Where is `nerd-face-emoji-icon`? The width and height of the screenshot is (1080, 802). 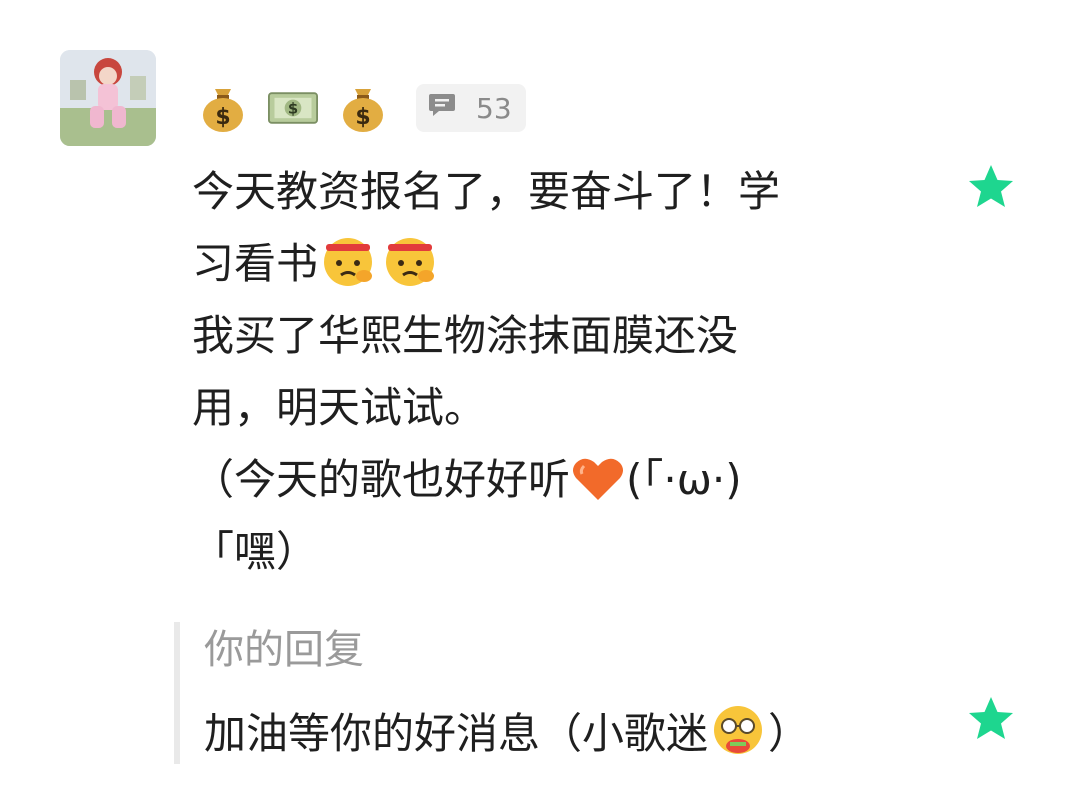 nerd-face-emoji-icon is located at coordinates (738, 738).